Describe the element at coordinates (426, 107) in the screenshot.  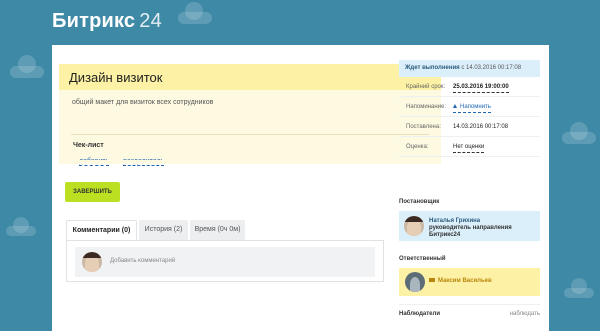
I see `reminder-label: Напоминание:` at that location.